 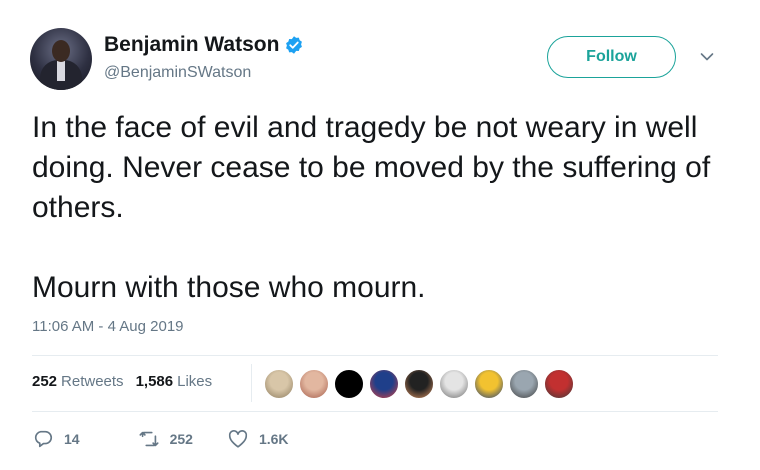 I want to click on profile-avatar, so click(x=61, y=59).